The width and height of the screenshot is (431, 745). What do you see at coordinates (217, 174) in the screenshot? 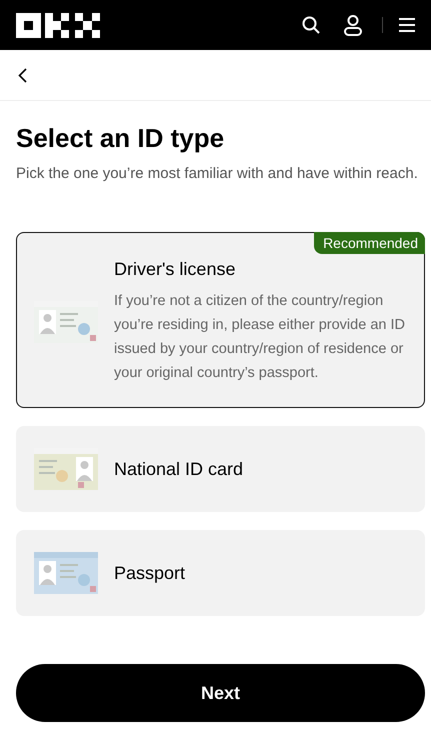
I see `page-subtitle: Pick the one you’re most familiar with and have within reach.` at bounding box center [217, 174].